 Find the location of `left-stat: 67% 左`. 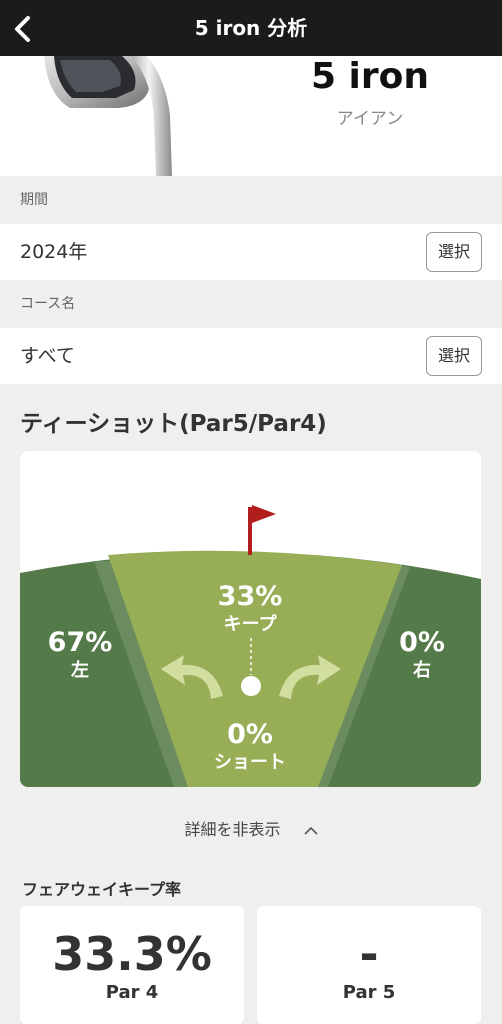

left-stat: 67% 左 is located at coordinates (80, 655).